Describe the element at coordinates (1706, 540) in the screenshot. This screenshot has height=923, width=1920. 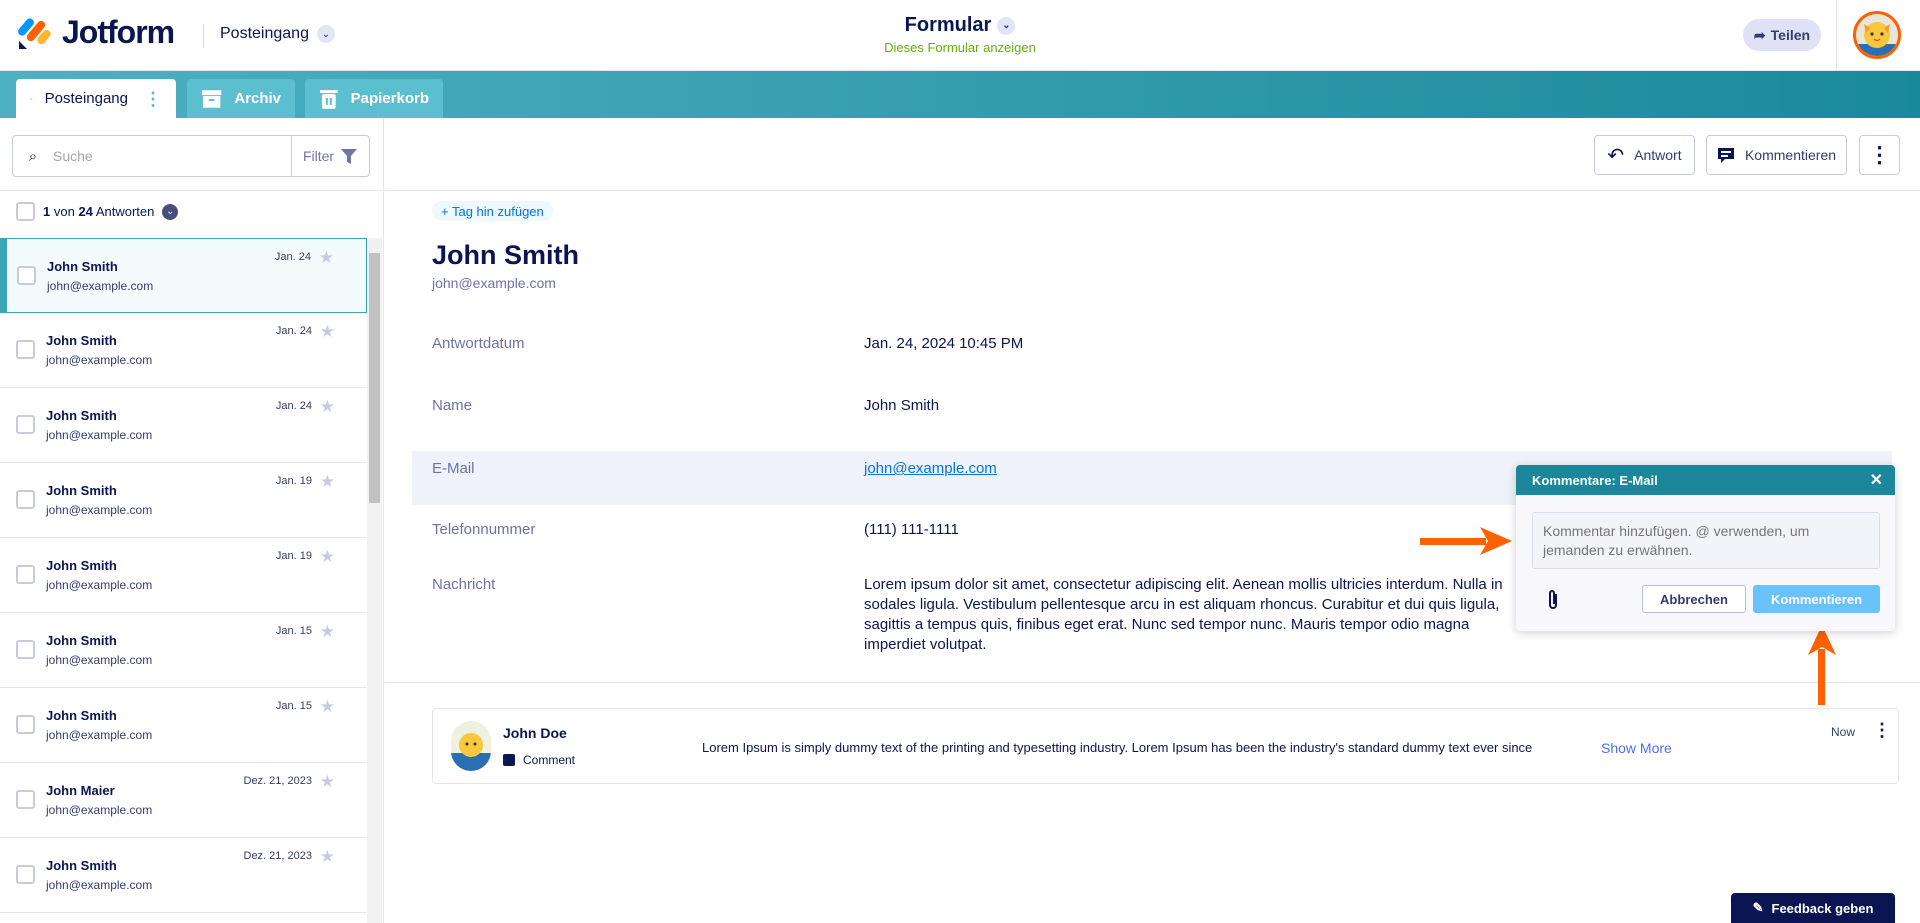
I see `comment-input` at that location.